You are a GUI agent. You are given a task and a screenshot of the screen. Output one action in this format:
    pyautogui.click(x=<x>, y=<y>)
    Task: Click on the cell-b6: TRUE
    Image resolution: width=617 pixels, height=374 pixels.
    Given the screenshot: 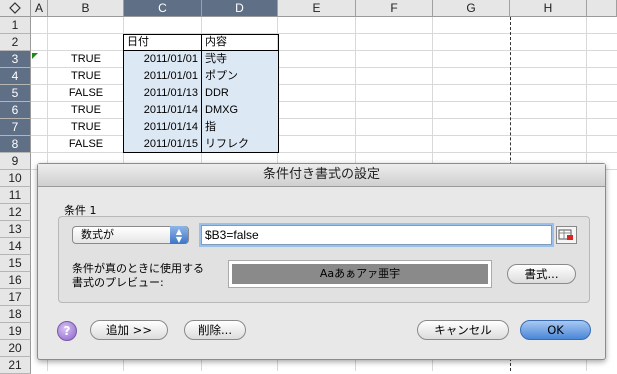 What is the action you would take?
    pyautogui.click(x=86, y=110)
    